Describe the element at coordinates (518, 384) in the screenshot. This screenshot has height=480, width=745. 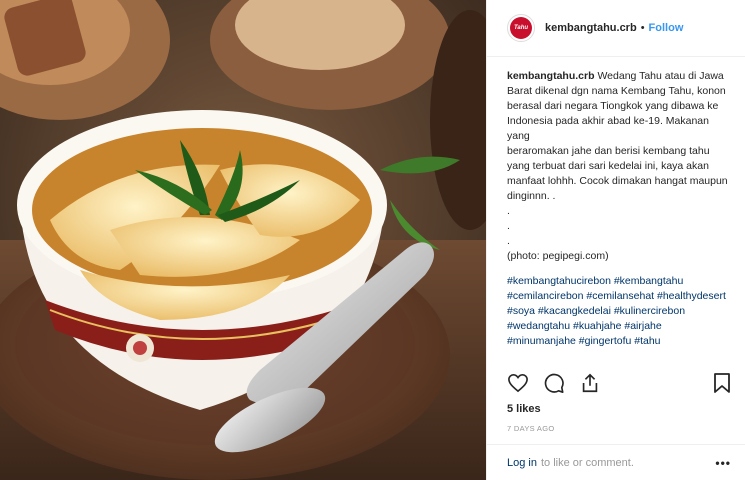
I see `heart-icon` at that location.